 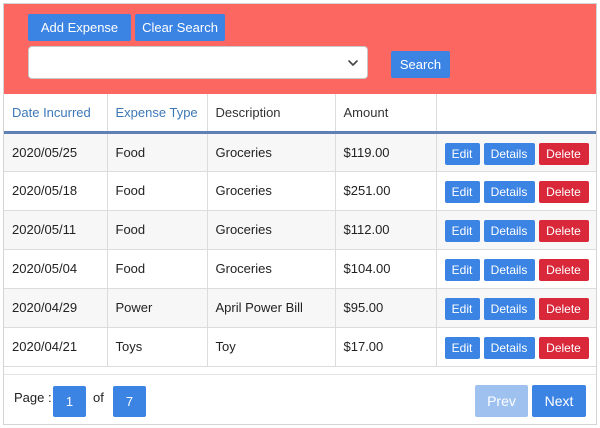 I want to click on cell-amount: $112.00, so click(x=386, y=230).